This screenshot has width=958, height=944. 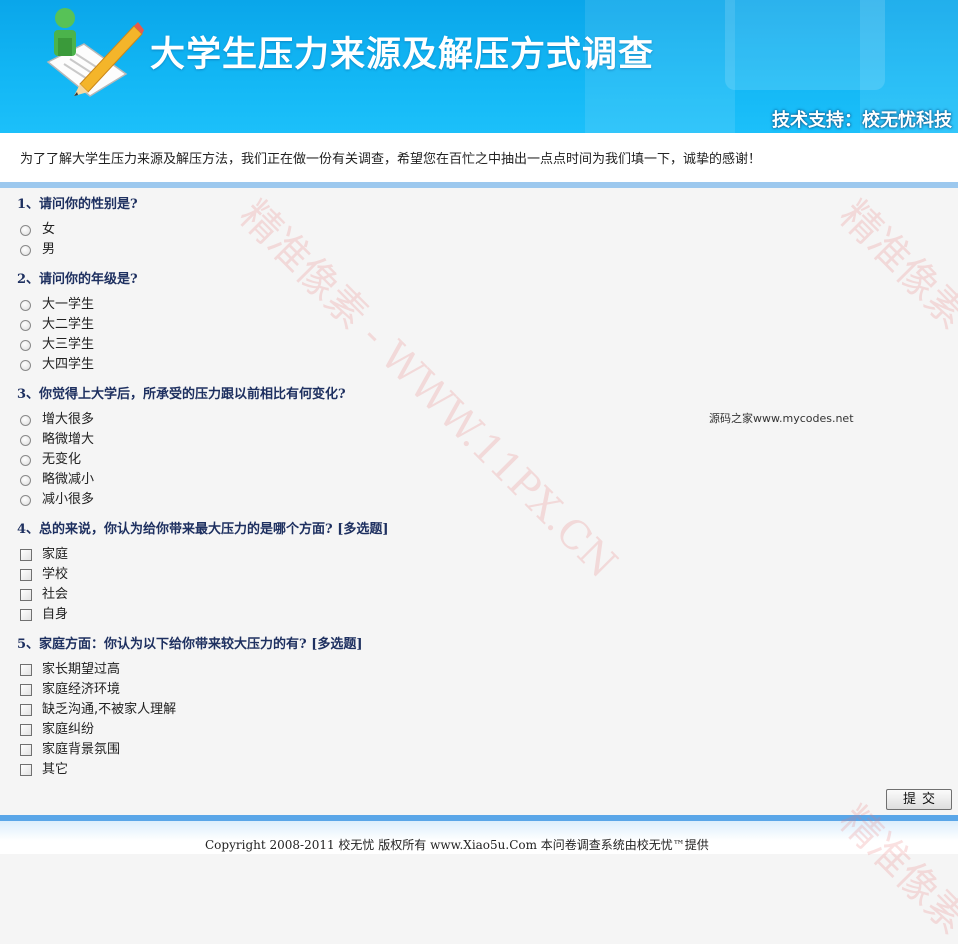 What do you see at coordinates (203, 595) in the screenshot?
I see `option-society: 社会` at bounding box center [203, 595].